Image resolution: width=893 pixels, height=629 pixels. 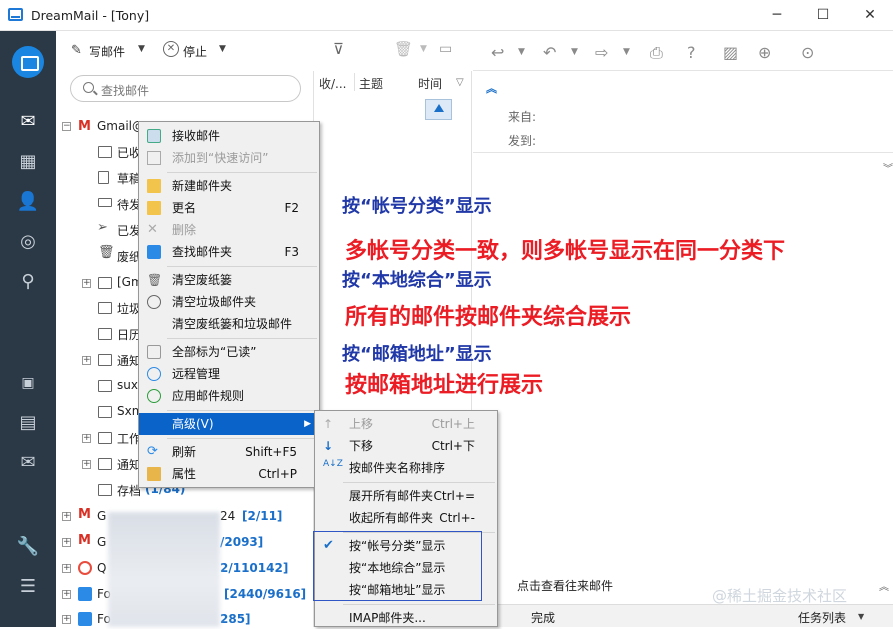 What do you see at coordinates (28, 242) in the screenshot?
I see `globe-icon: ◎` at bounding box center [28, 242].